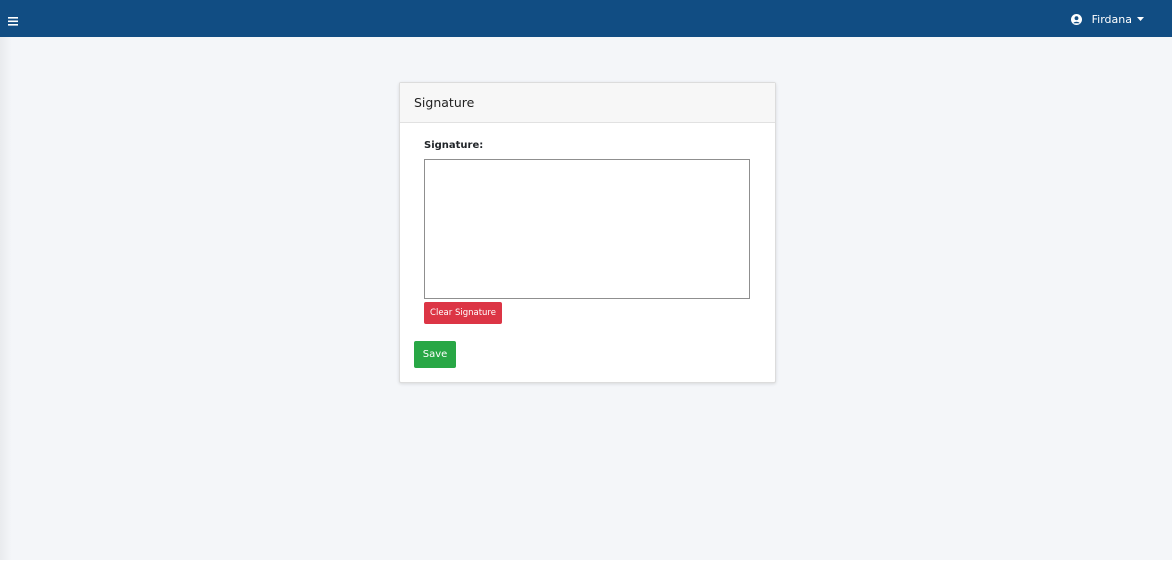 This screenshot has height=584, width=1172. What do you see at coordinates (435, 354) in the screenshot?
I see `save-button: Save` at bounding box center [435, 354].